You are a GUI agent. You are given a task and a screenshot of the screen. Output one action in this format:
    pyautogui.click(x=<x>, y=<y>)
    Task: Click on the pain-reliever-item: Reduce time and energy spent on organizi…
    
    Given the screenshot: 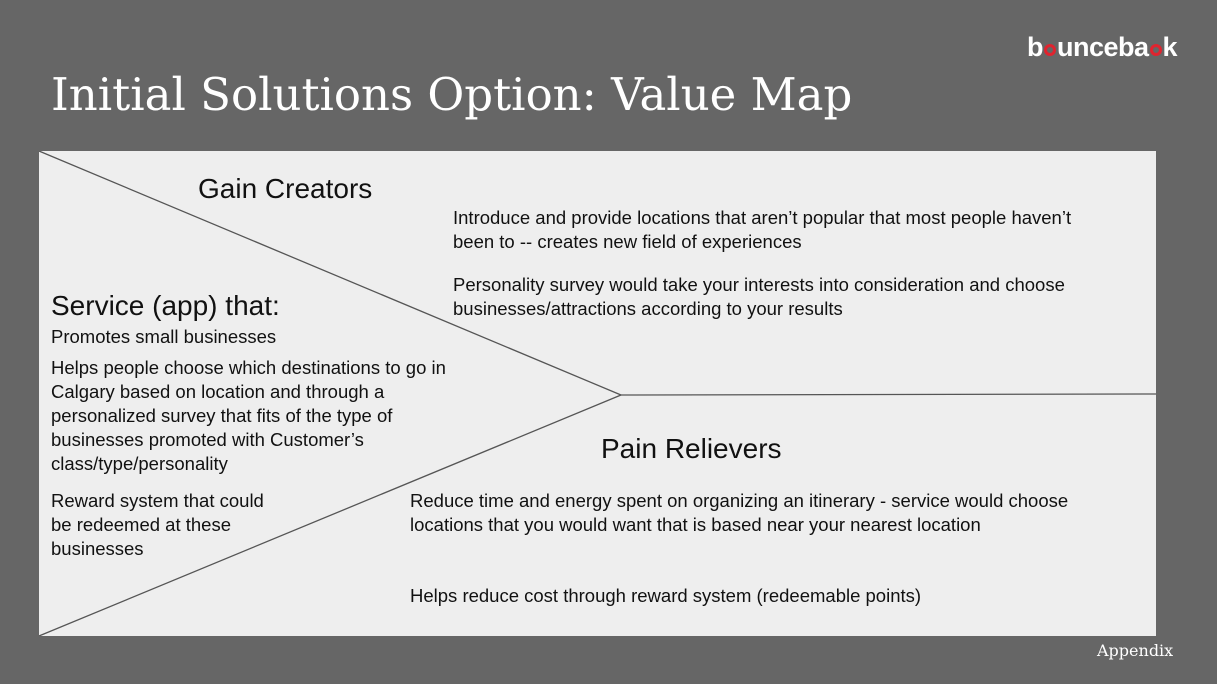 What is the action you would take?
    pyautogui.click(x=739, y=512)
    